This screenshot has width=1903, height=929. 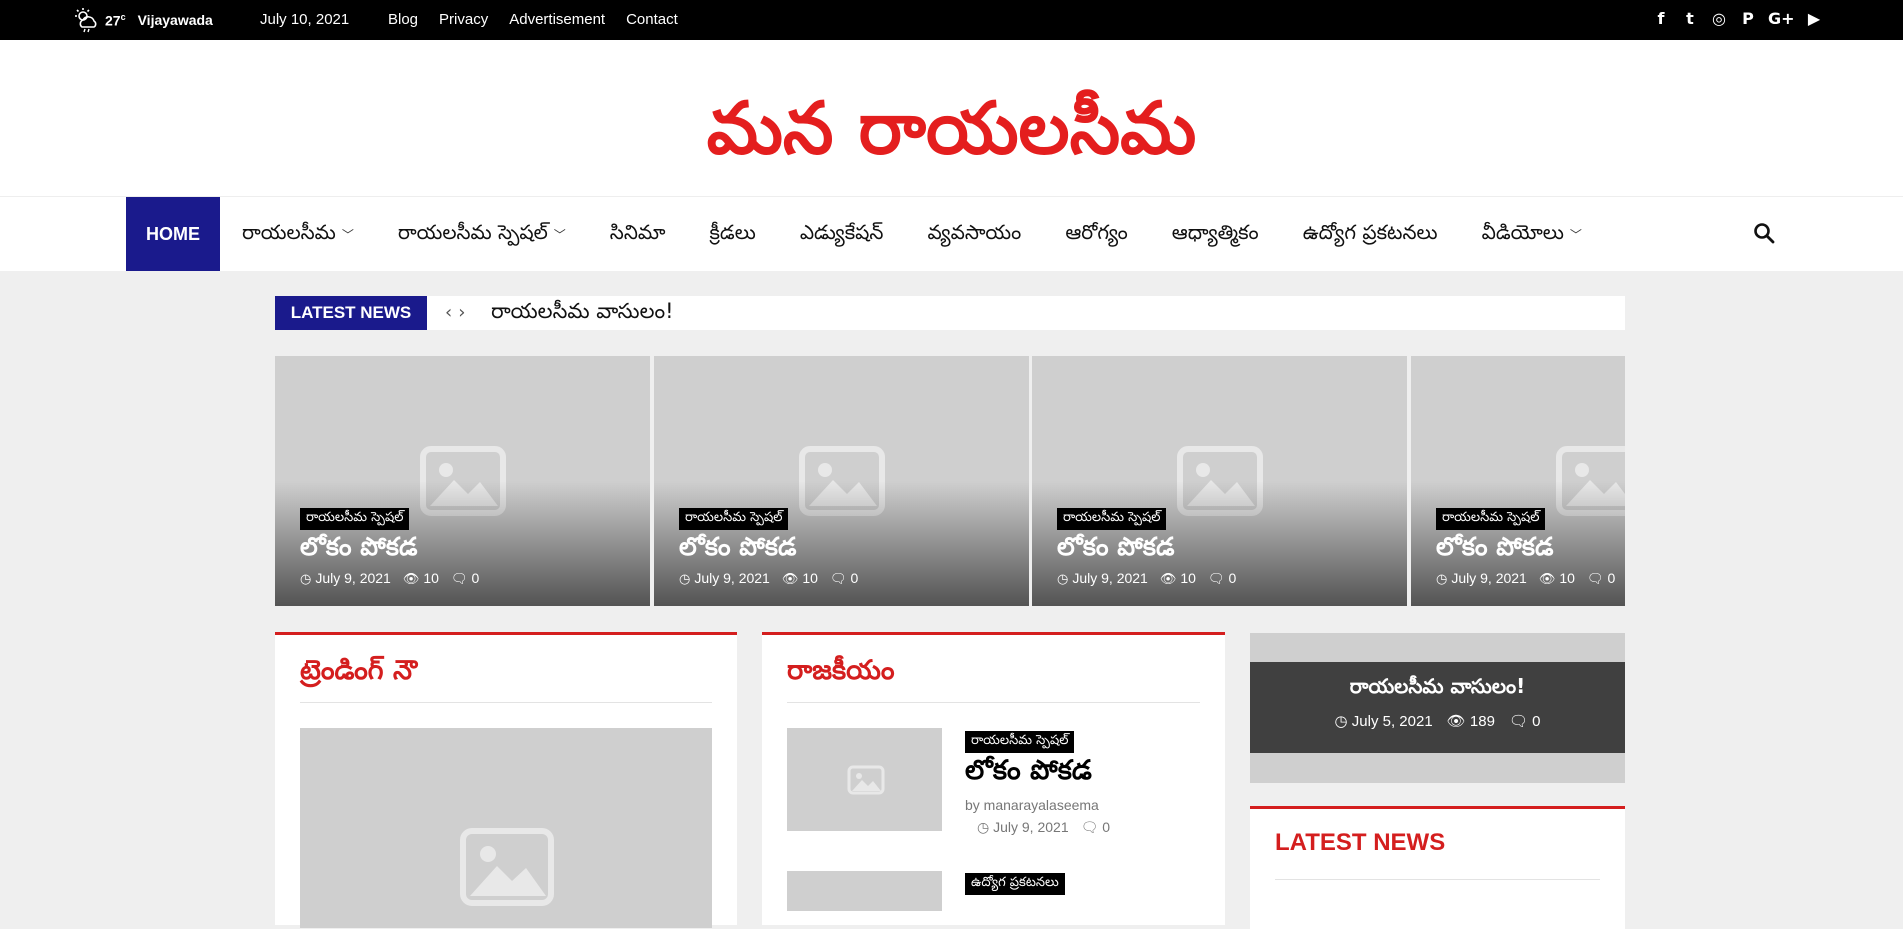 What do you see at coordinates (582, 314) in the screenshot?
I see `ticker-headline: రాయలసీమ వాసులం!` at bounding box center [582, 314].